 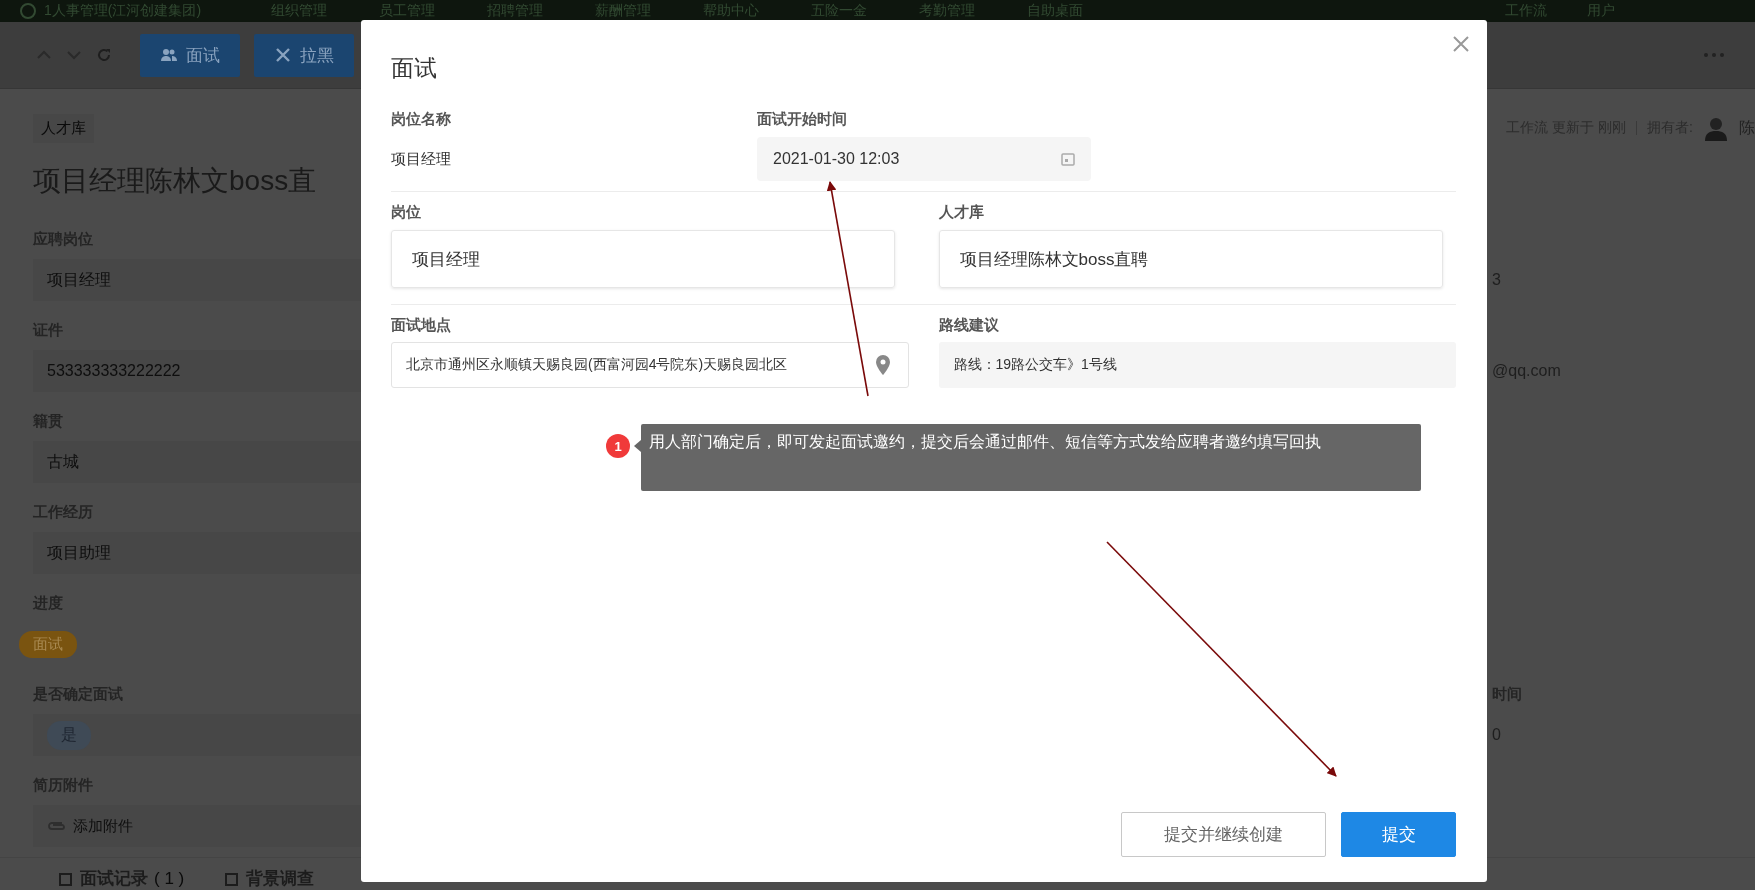 What do you see at coordinates (421, 119) in the screenshot?
I see `field-label: 岗位名称` at bounding box center [421, 119].